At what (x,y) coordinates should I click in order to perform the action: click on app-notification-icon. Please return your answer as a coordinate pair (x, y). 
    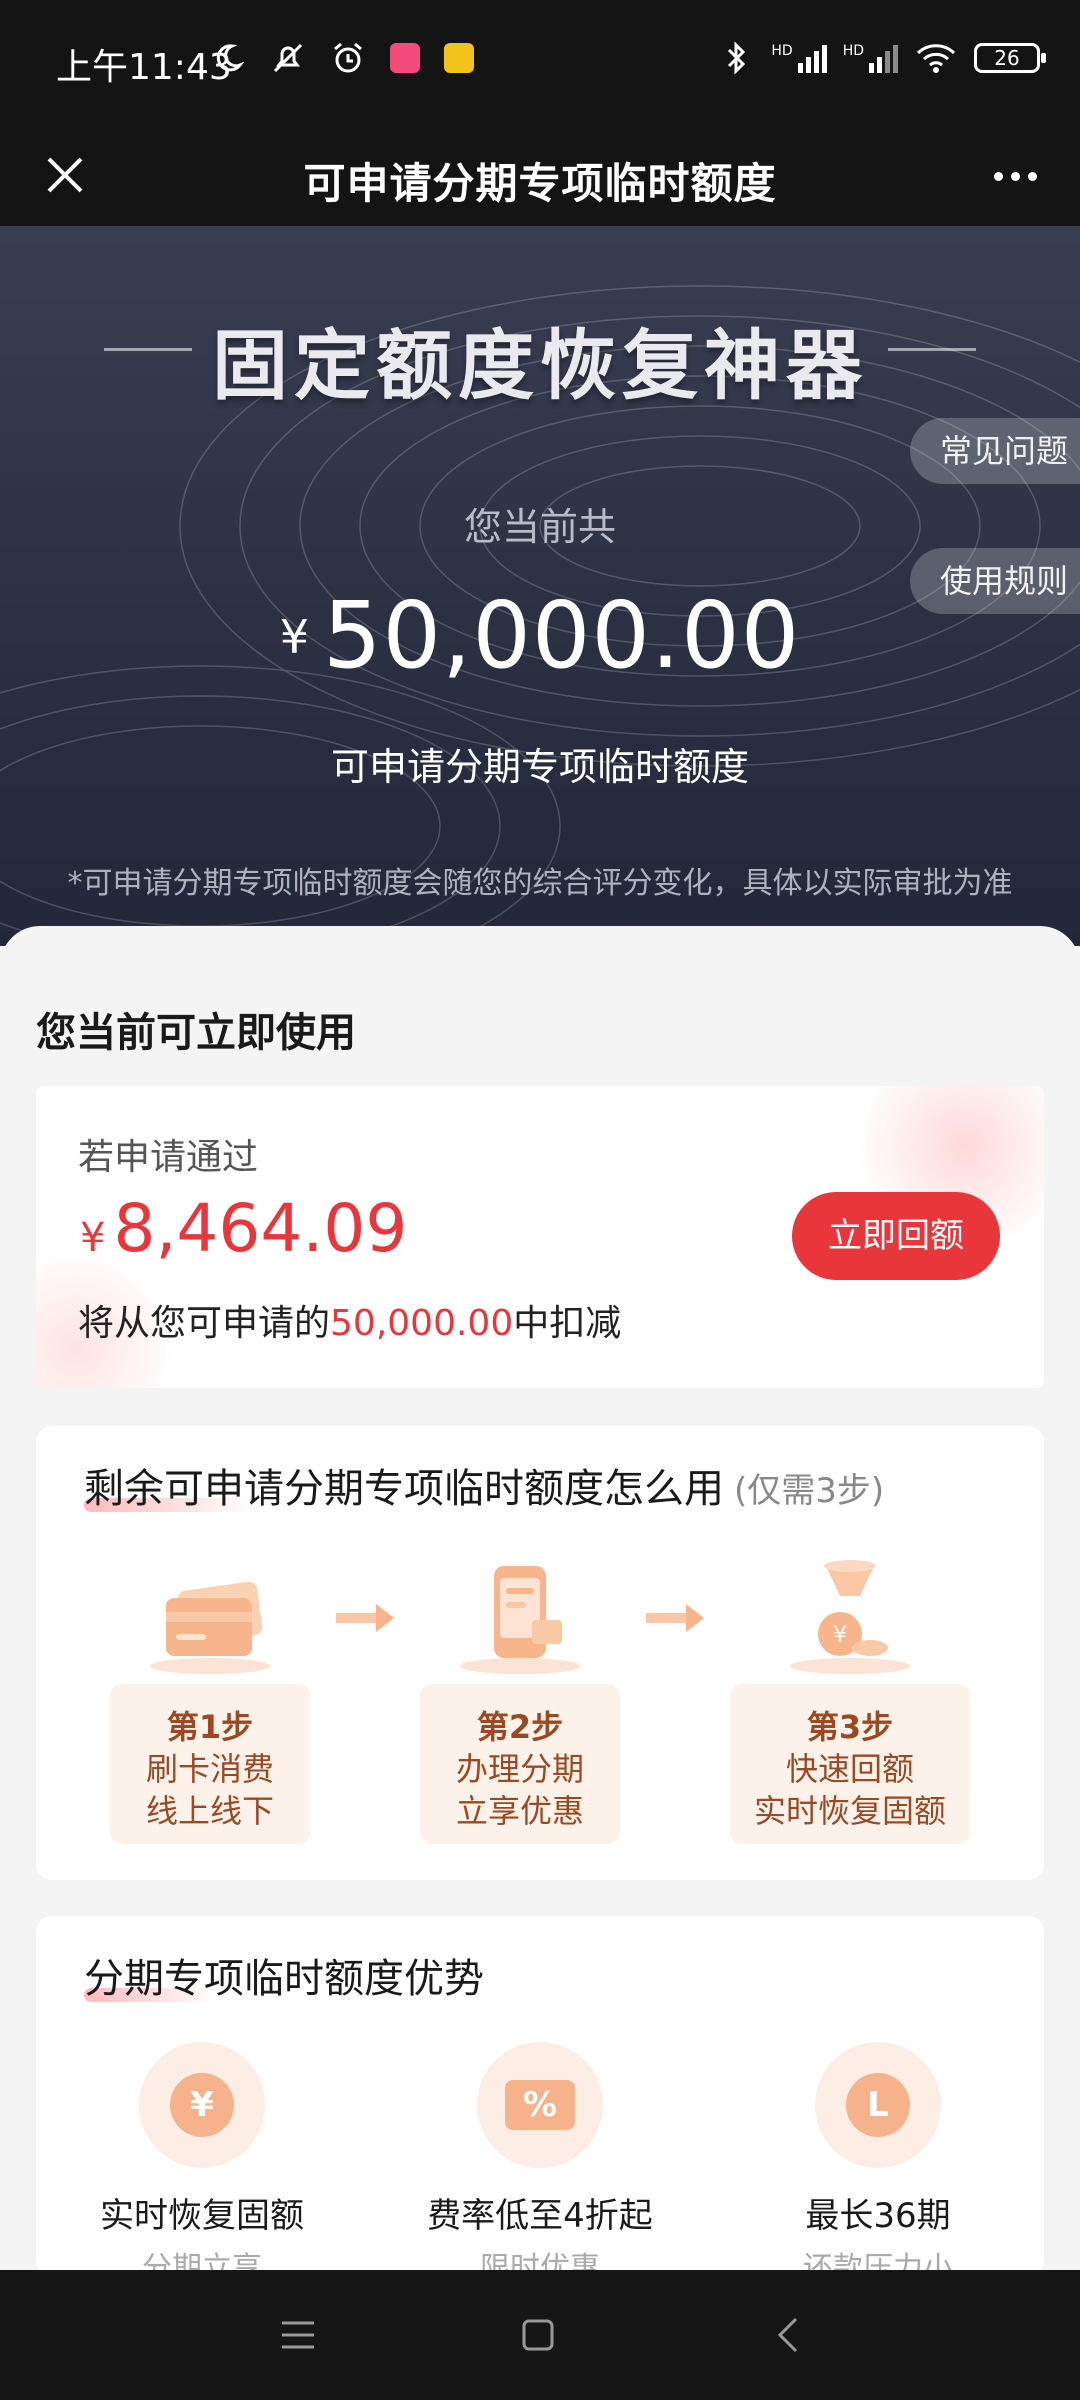
    Looking at the image, I should click on (405, 58).